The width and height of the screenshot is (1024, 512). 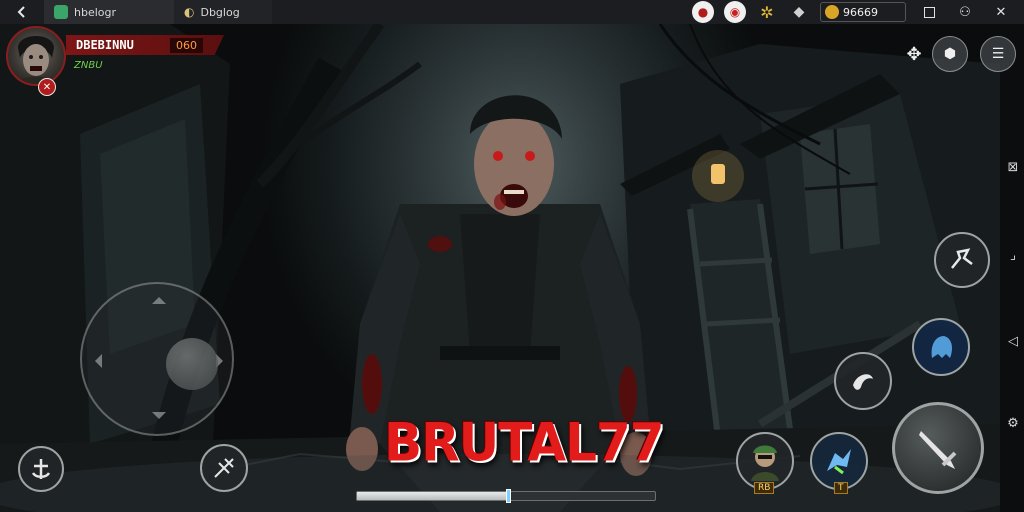 I want to click on close-button: ✕, so click(x=1001, y=12).